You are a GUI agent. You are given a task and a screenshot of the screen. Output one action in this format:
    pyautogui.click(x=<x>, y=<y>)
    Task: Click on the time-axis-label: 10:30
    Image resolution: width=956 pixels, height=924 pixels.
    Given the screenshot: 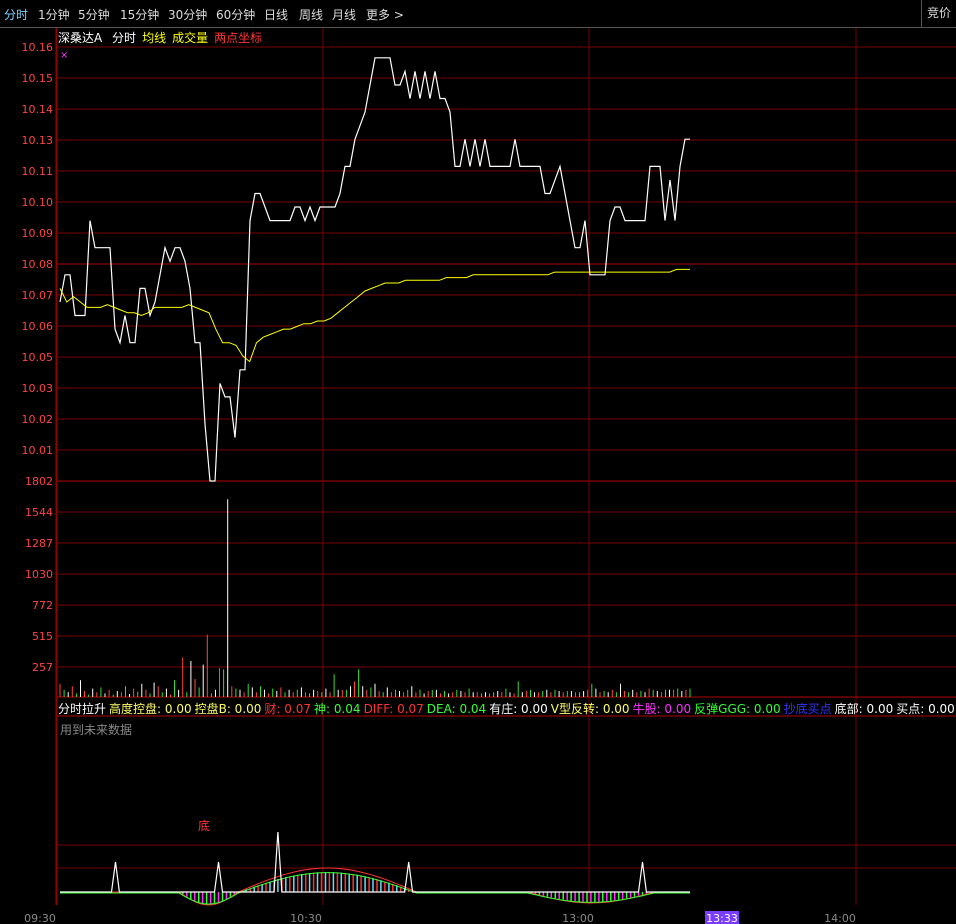 What is the action you would take?
    pyautogui.click(x=306, y=918)
    